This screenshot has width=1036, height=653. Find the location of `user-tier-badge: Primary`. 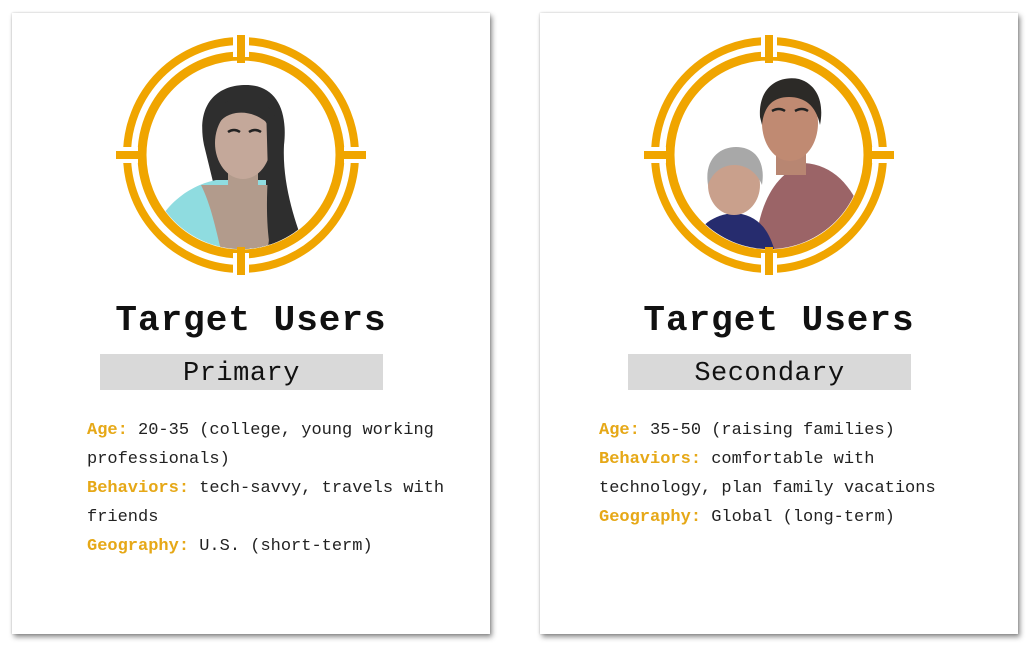

user-tier-badge: Primary is located at coordinates (241, 372).